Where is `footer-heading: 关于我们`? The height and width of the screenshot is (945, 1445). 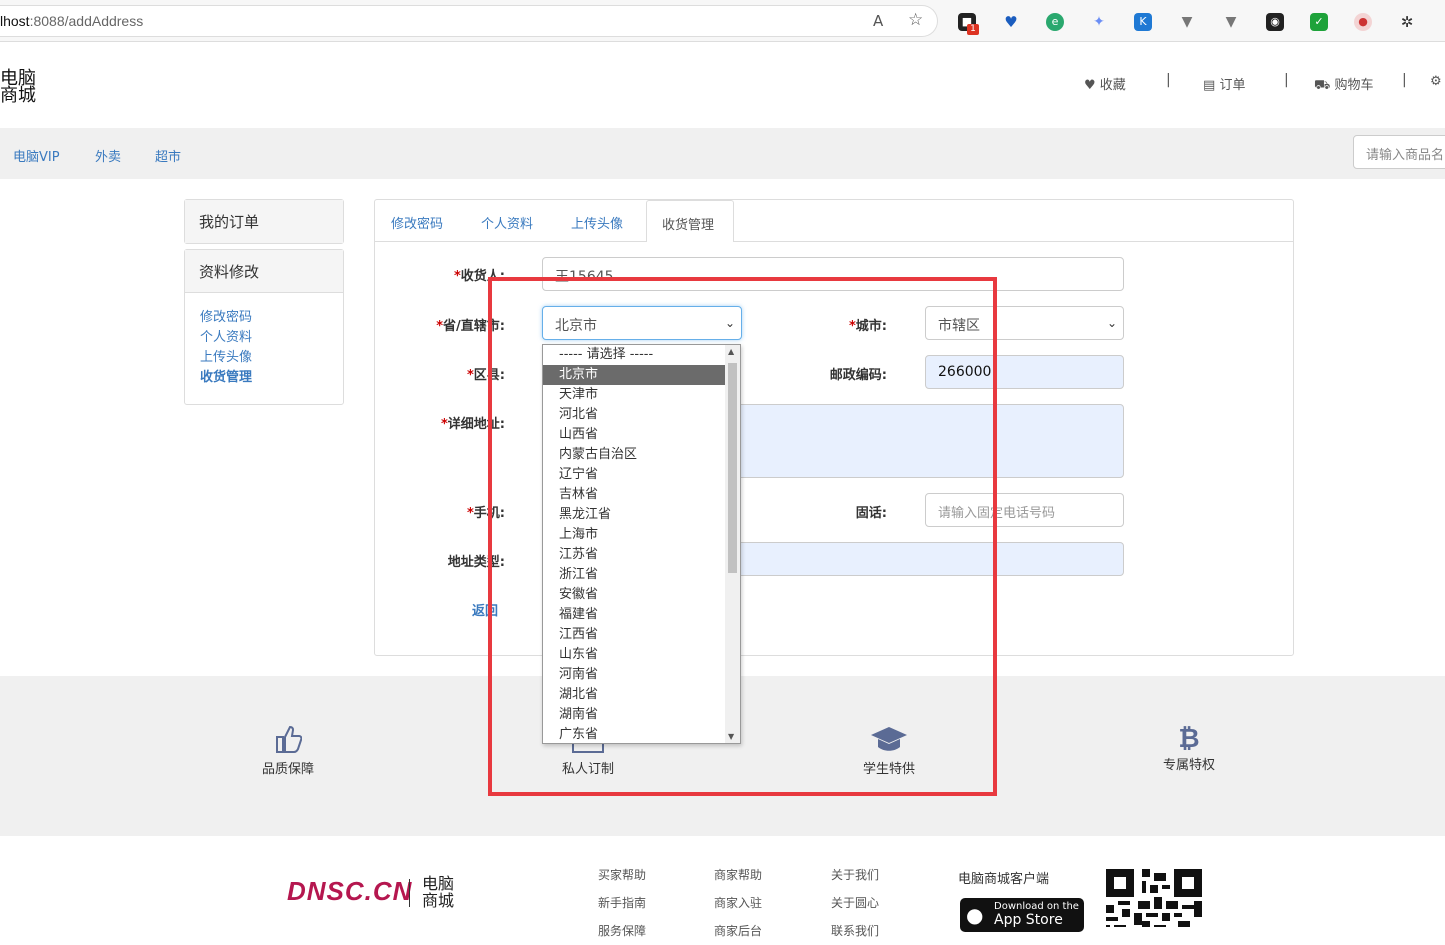 footer-heading: 关于我们 is located at coordinates (855, 875).